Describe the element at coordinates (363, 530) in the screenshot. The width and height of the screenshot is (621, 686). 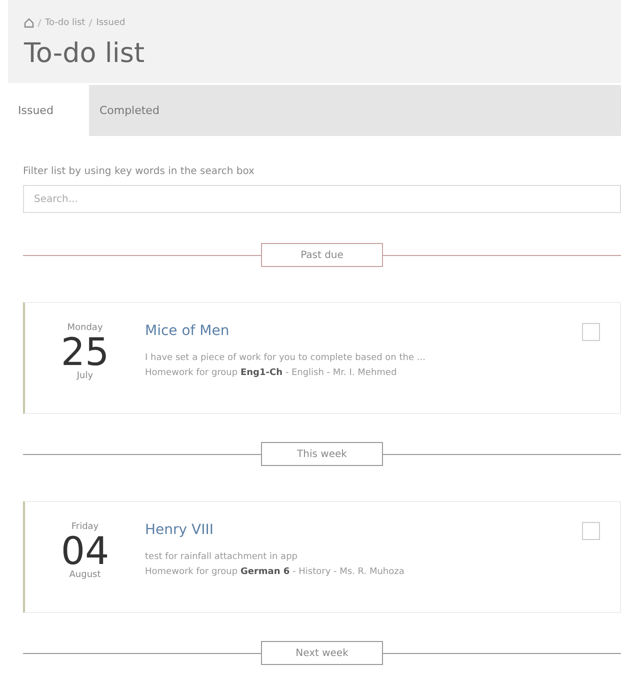
I see `task-title: Henry VIII` at that location.